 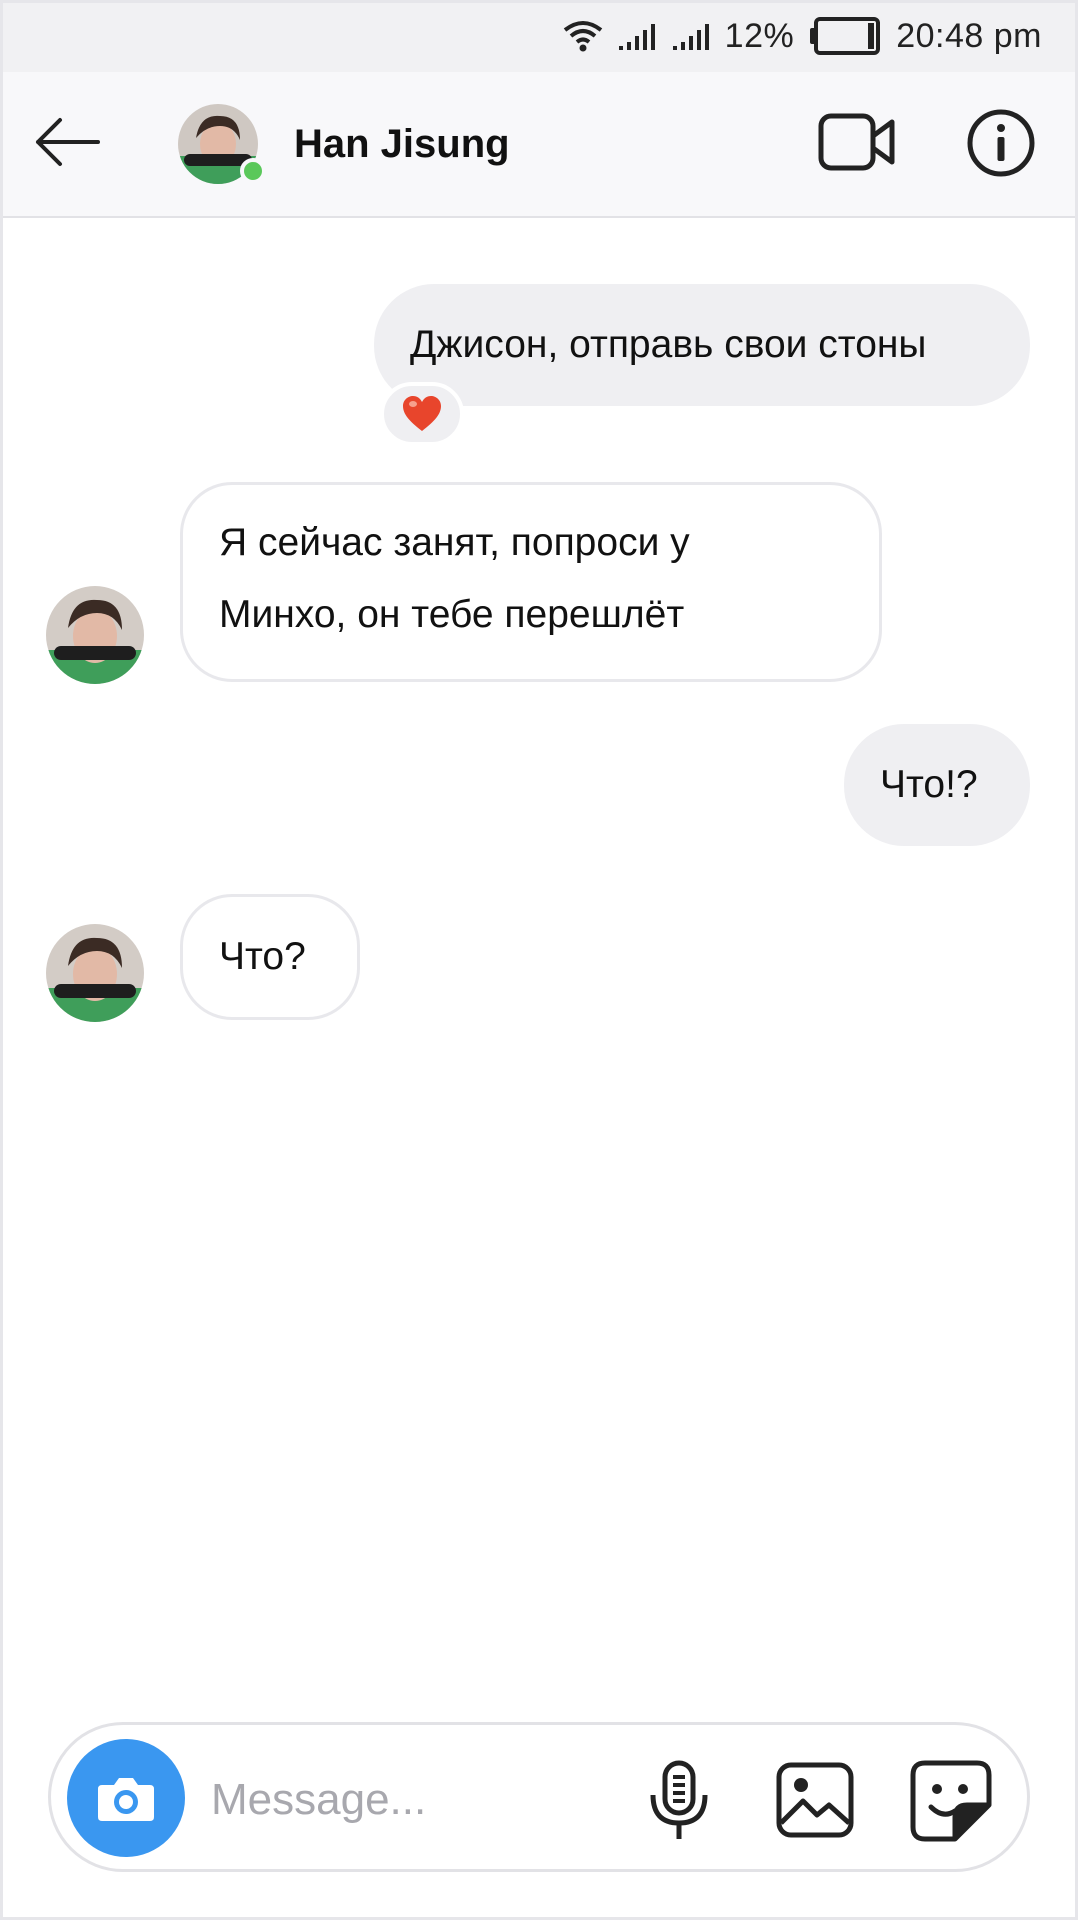 I want to click on video-camera-icon, so click(x=856, y=142).